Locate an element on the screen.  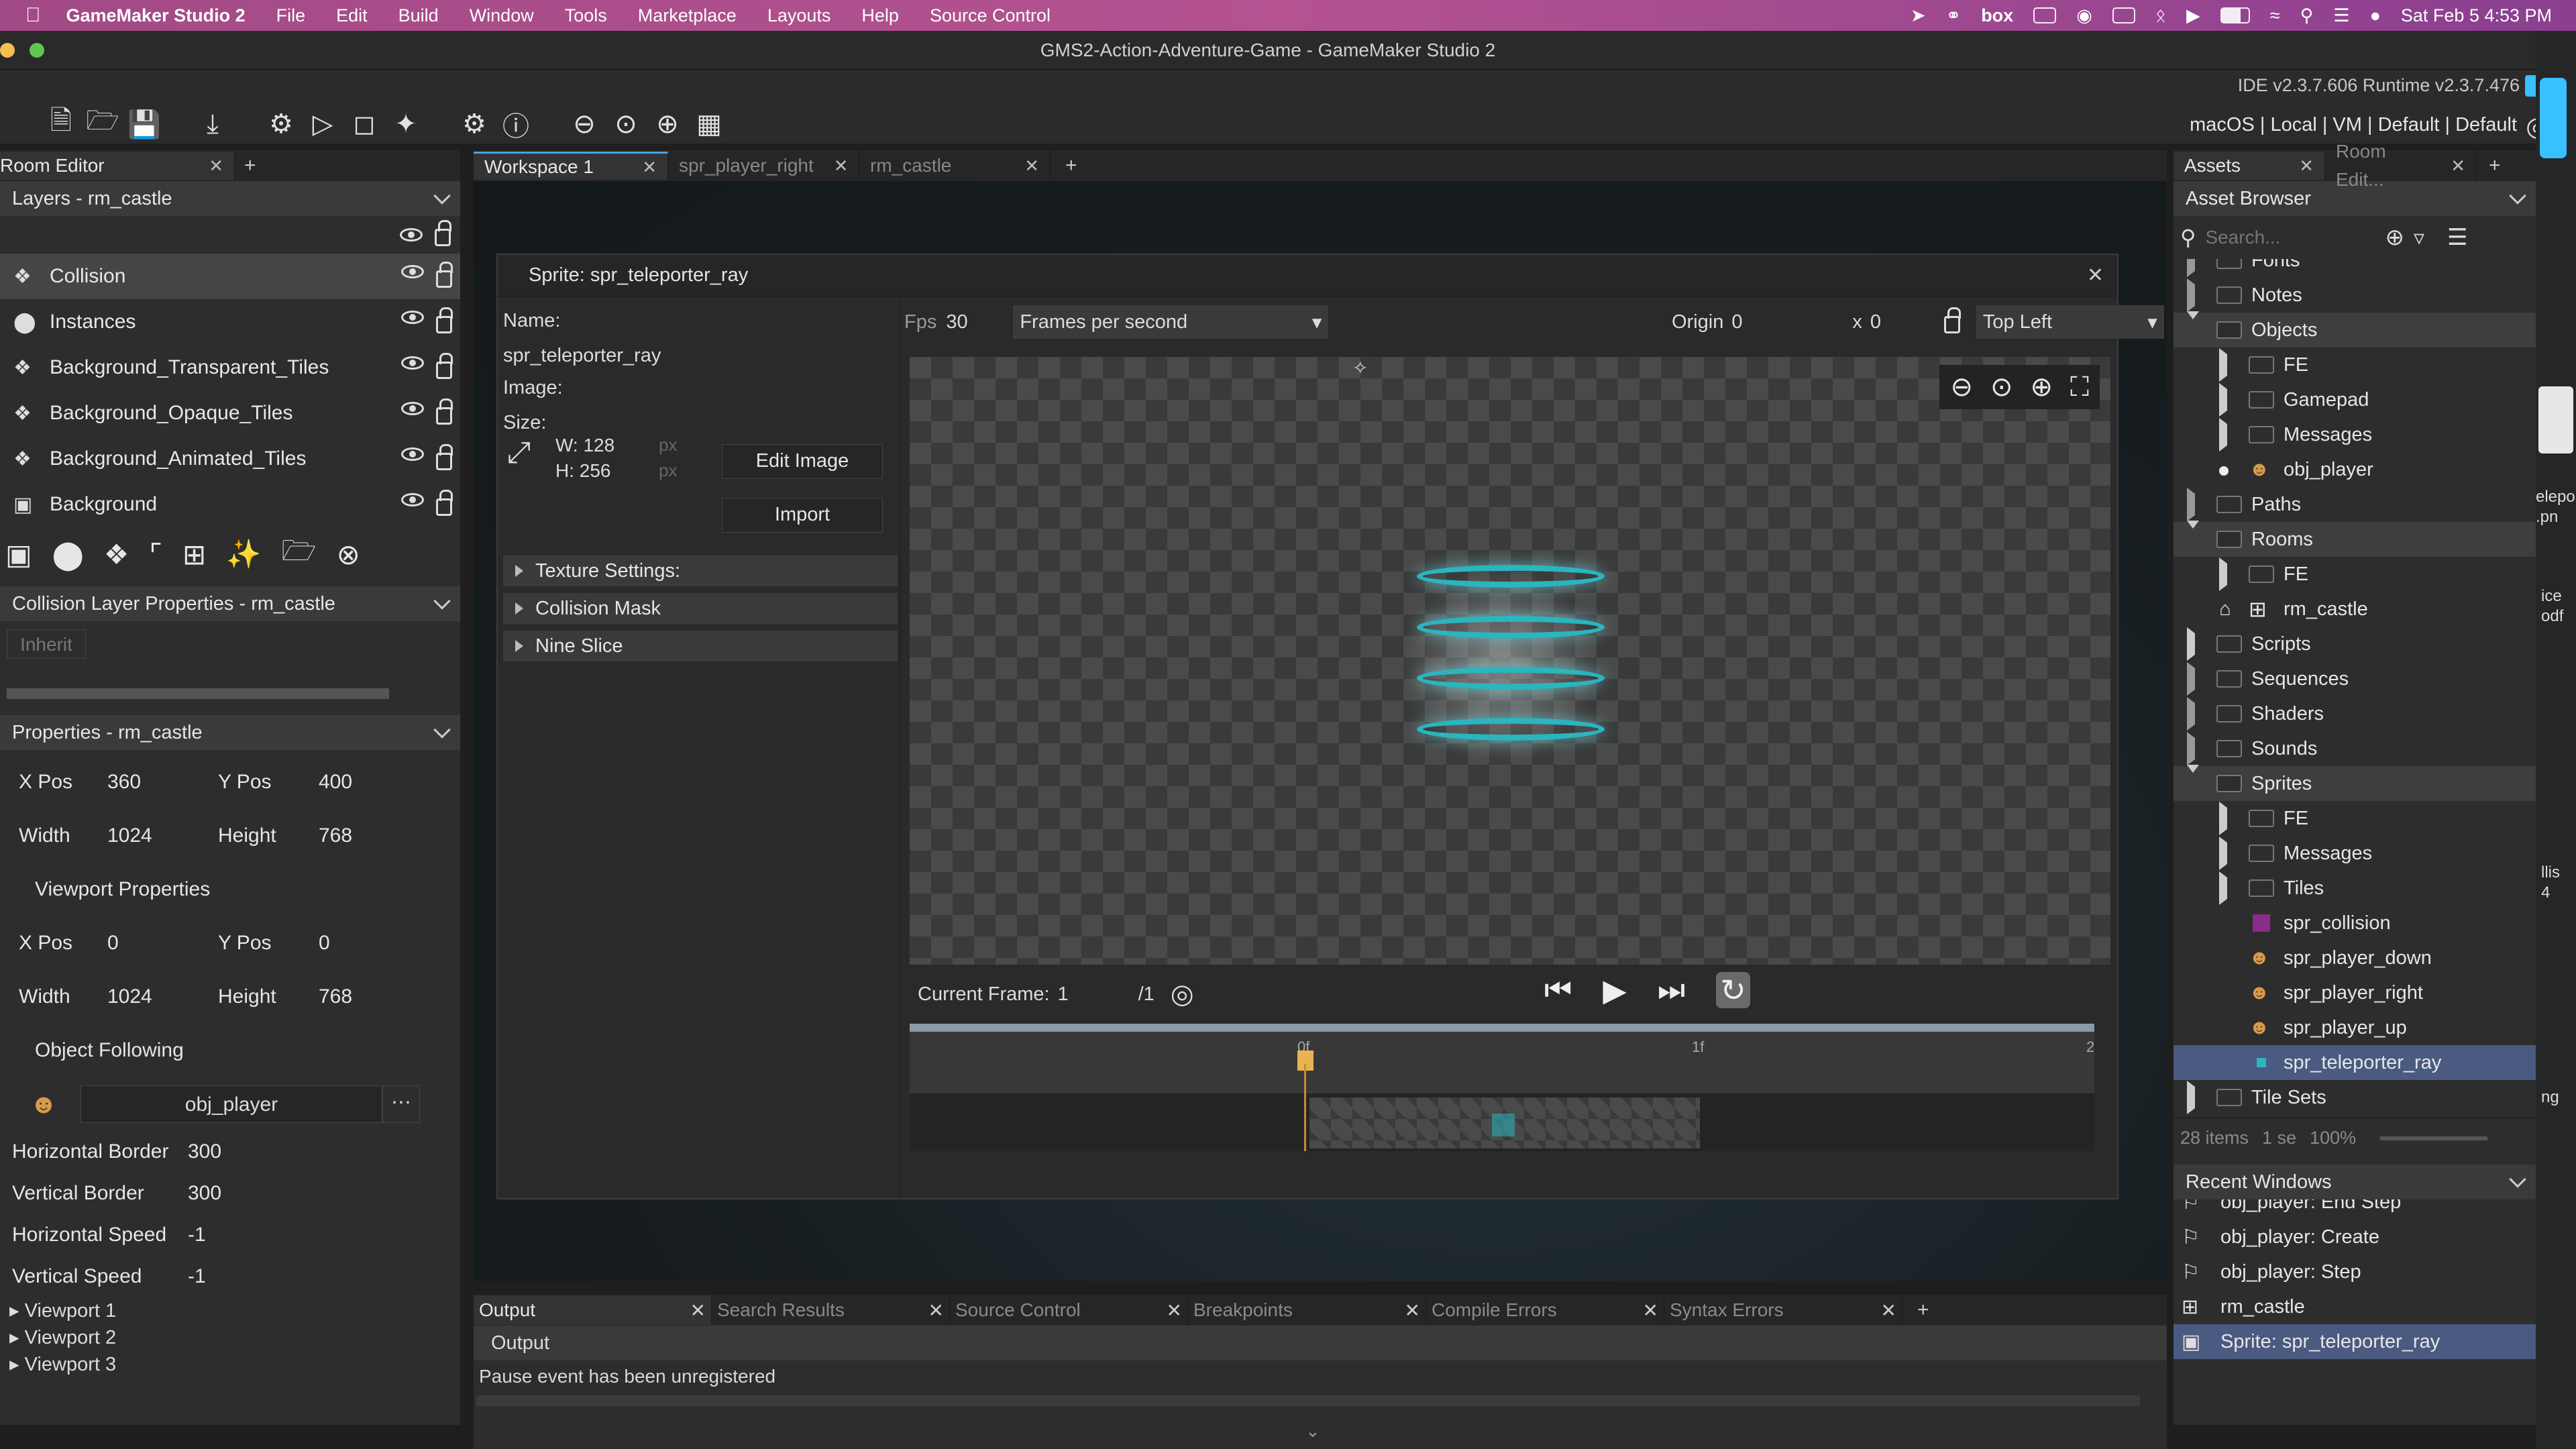
debug-icon: ⚙ is located at coordinates (281, 124).